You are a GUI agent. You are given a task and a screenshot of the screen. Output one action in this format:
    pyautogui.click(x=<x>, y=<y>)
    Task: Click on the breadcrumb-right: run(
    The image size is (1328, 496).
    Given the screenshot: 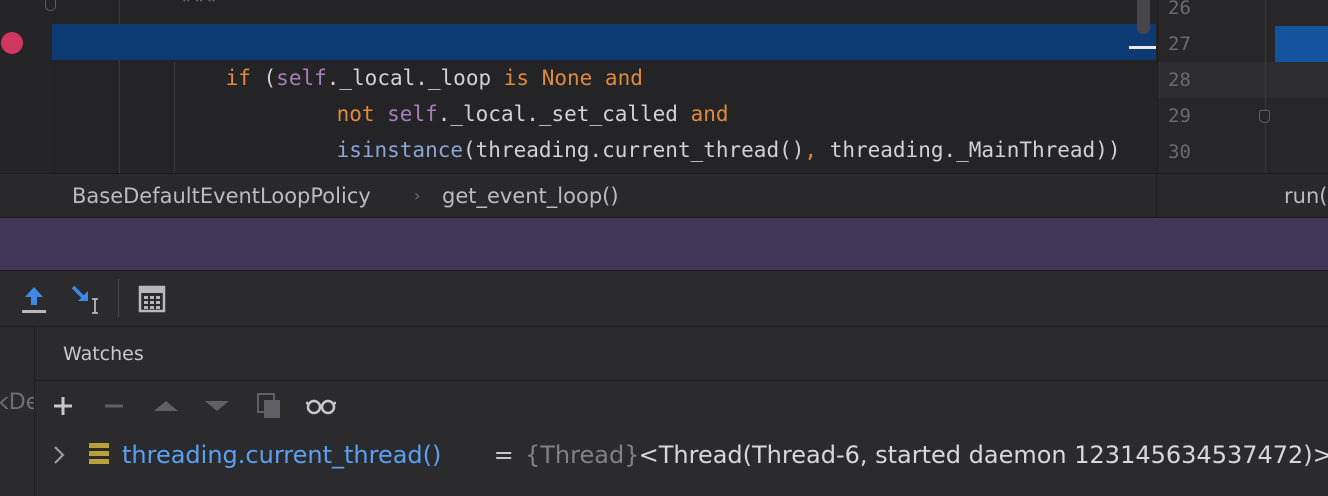 What is the action you would take?
    pyautogui.click(x=1305, y=196)
    